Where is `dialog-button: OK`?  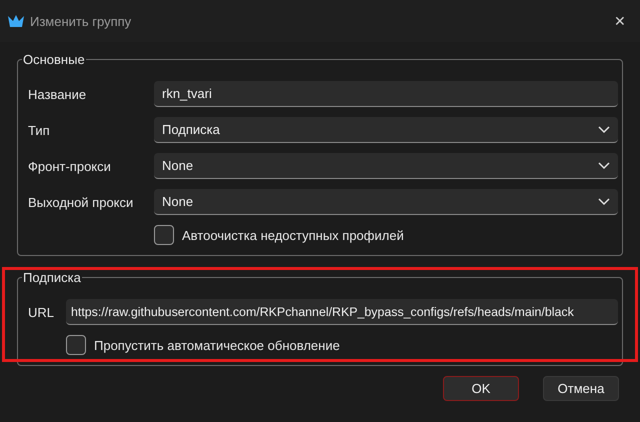 dialog-button: OK is located at coordinates (481, 388).